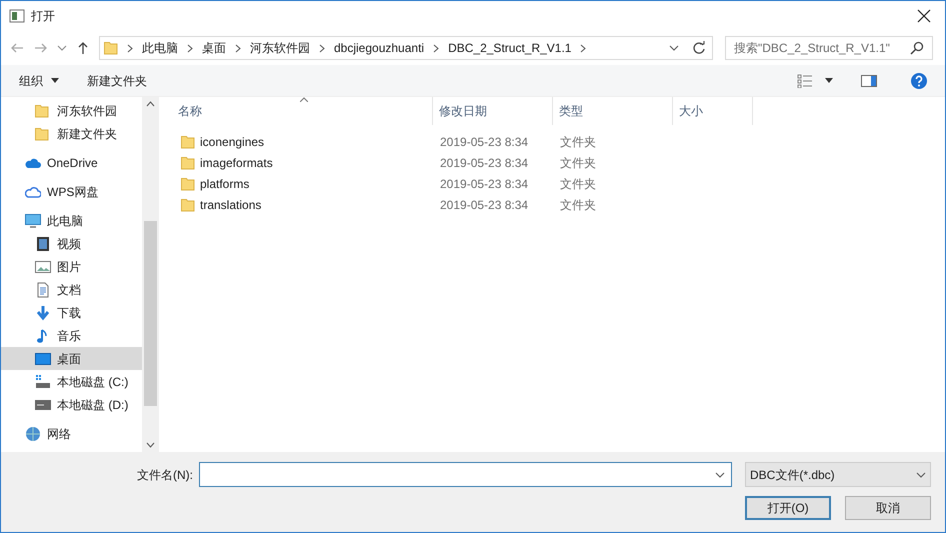  What do you see at coordinates (43, 382) in the screenshot?
I see `drive-icon` at bounding box center [43, 382].